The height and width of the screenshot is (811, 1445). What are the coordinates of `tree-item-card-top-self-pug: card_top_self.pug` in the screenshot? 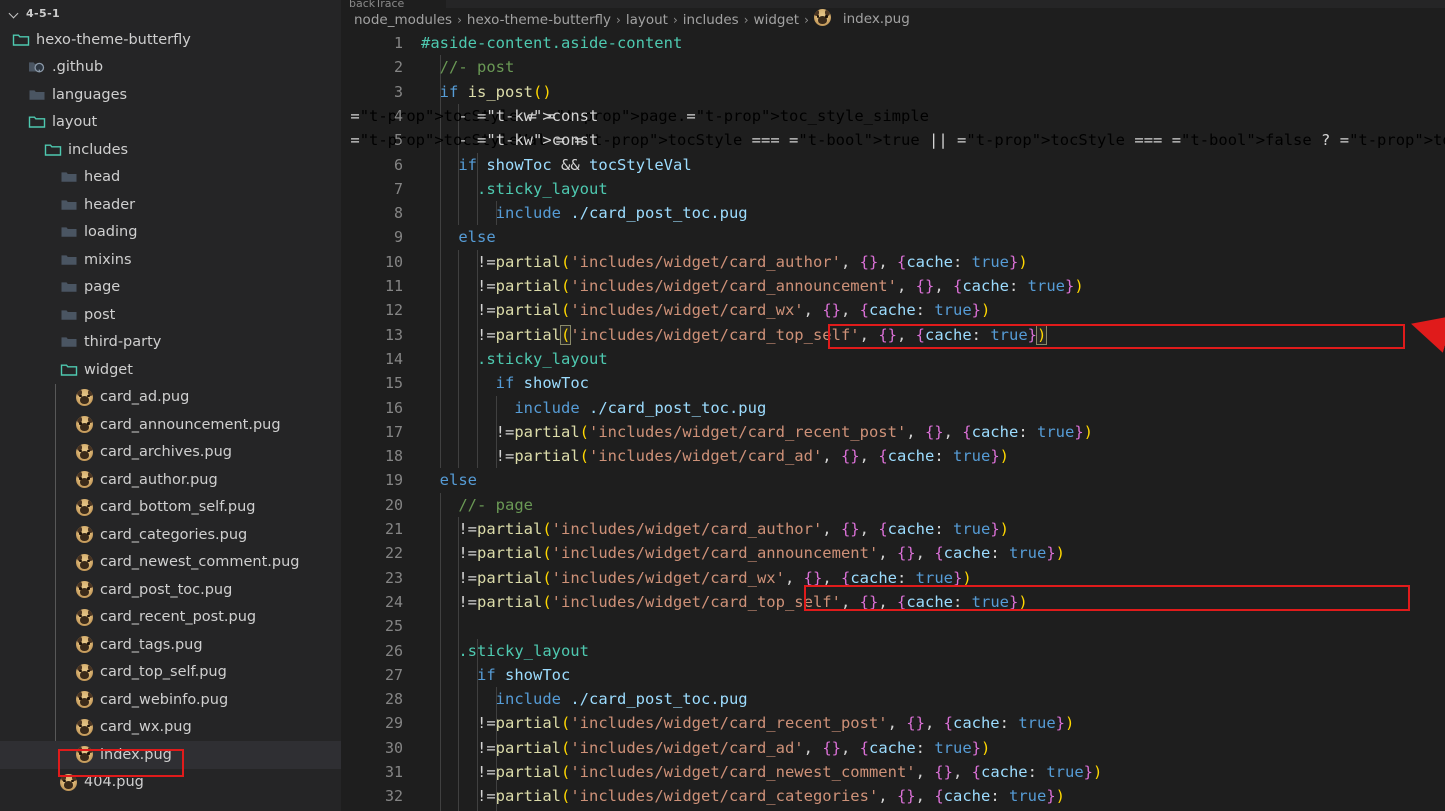 It's located at (170, 673).